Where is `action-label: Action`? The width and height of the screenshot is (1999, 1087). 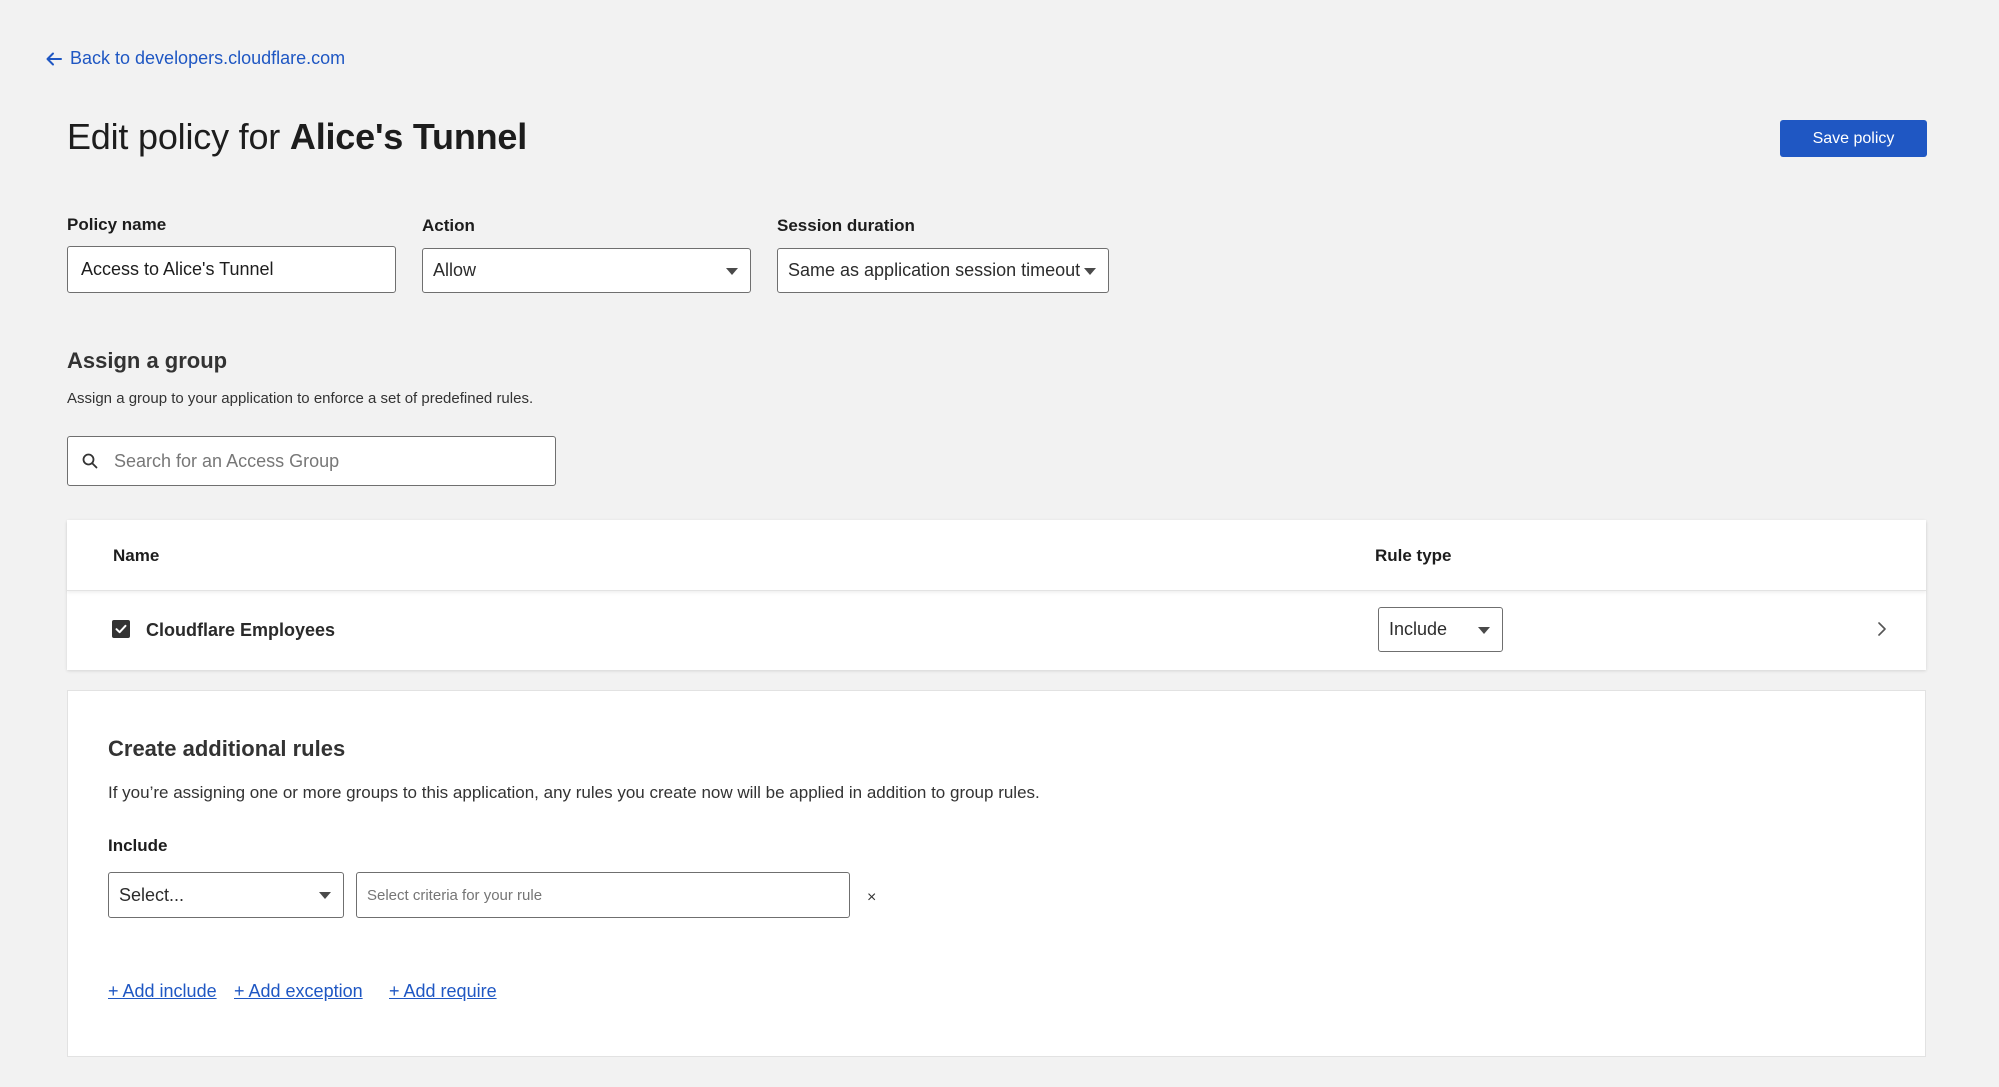 action-label: Action is located at coordinates (448, 225).